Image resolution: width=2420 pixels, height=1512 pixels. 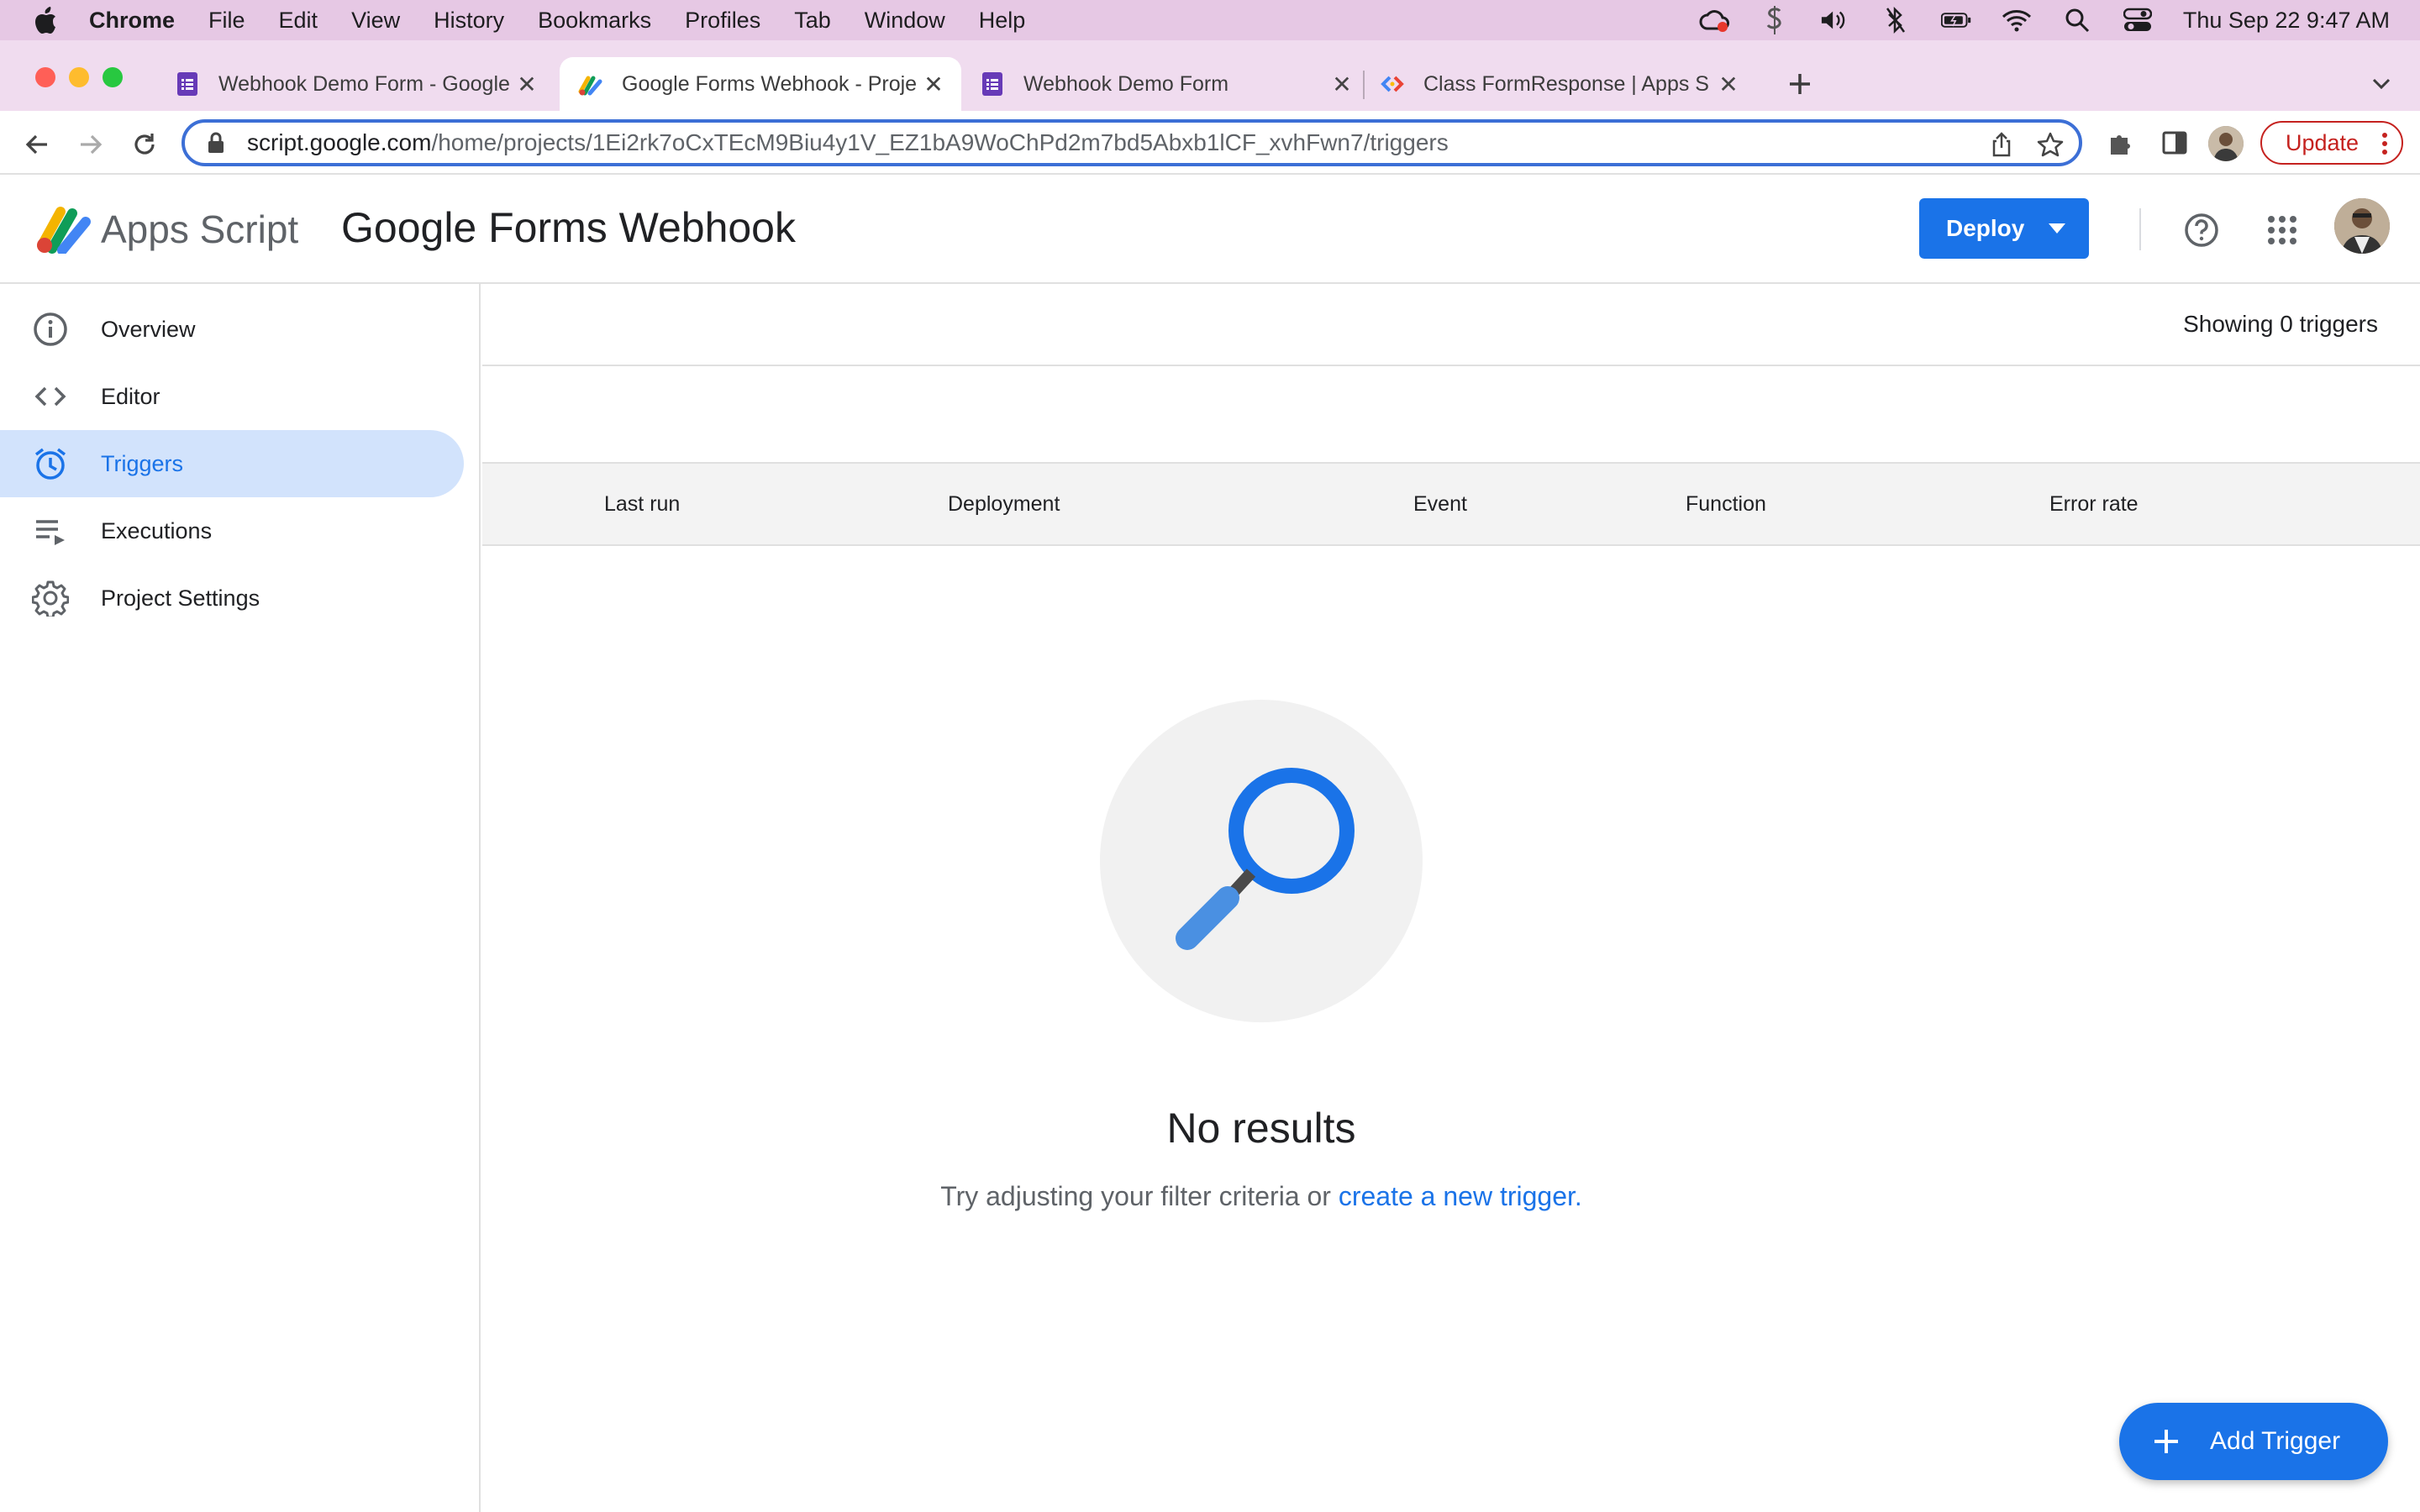 What do you see at coordinates (2001, 144) in the screenshot?
I see `share-icon` at bounding box center [2001, 144].